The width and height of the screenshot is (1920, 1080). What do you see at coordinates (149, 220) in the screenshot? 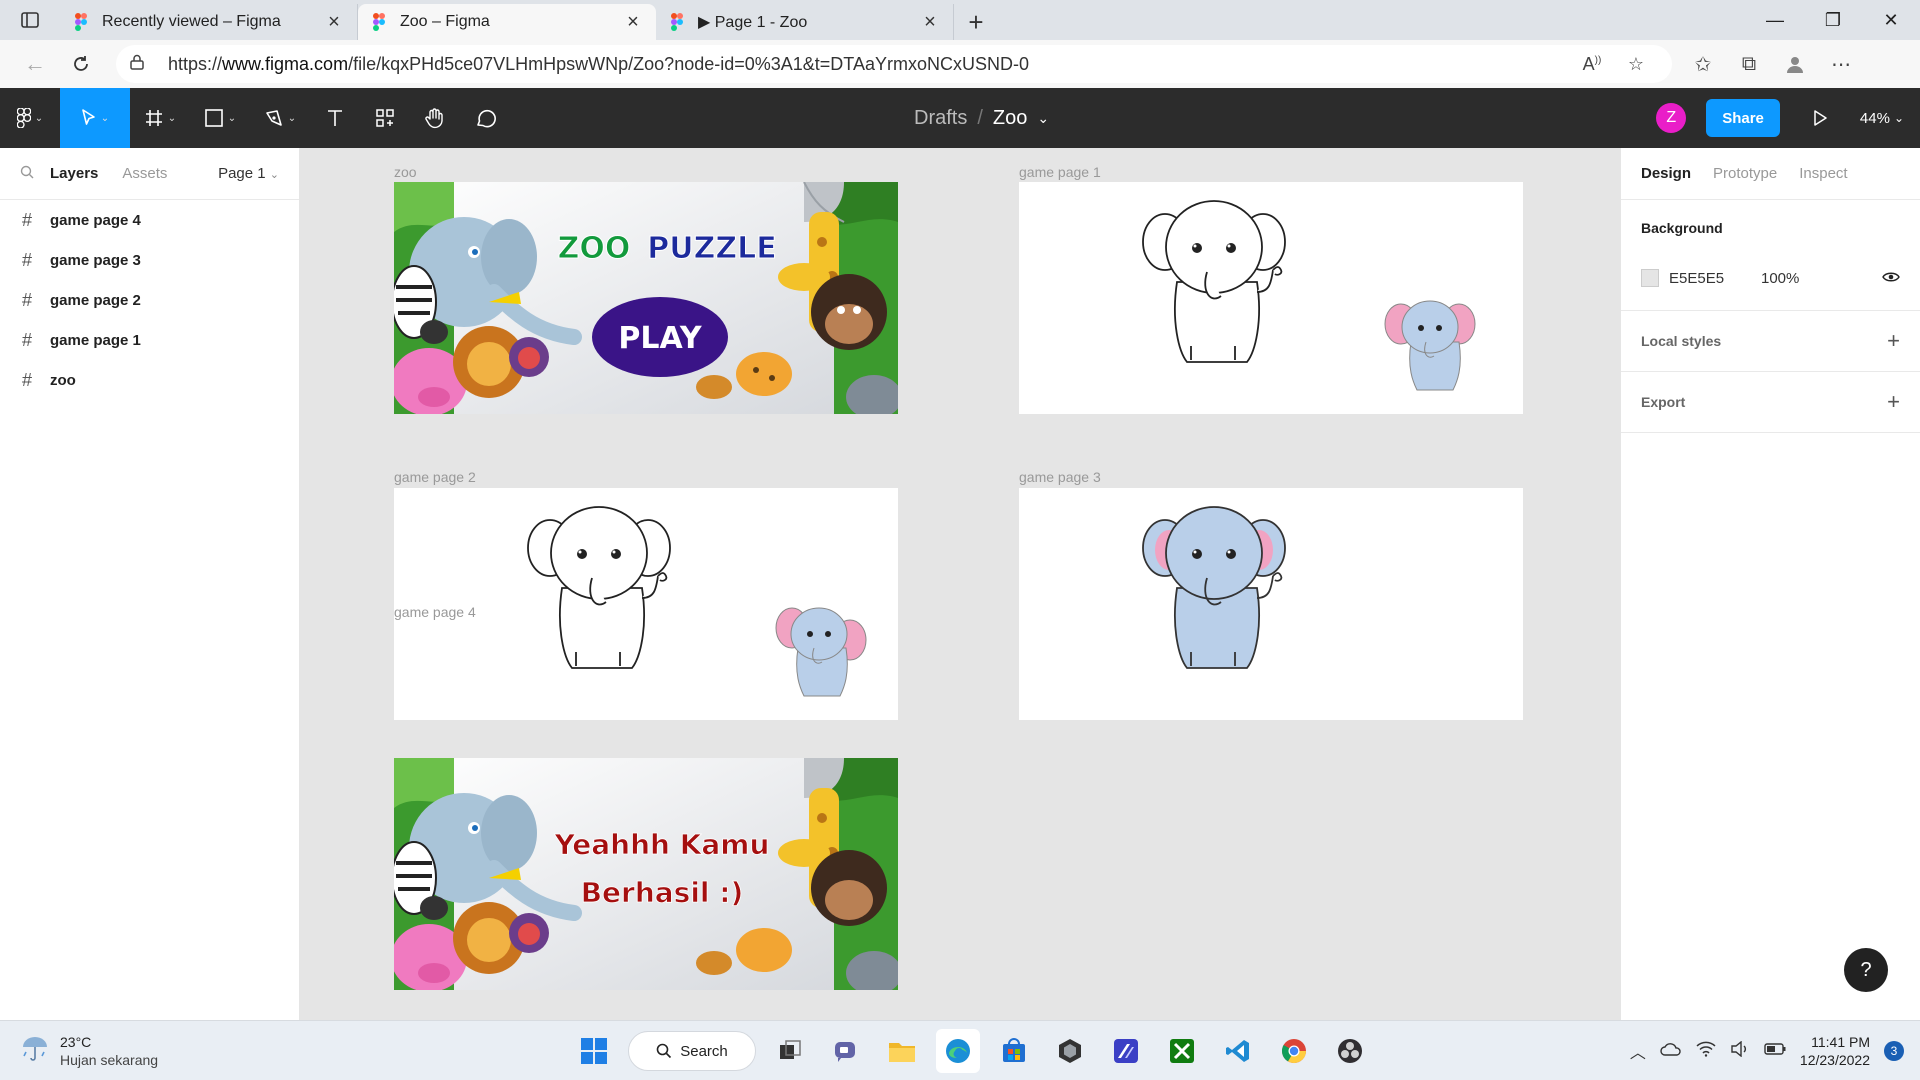
I see `layer-item: # game page 4` at bounding box center [149, 220].